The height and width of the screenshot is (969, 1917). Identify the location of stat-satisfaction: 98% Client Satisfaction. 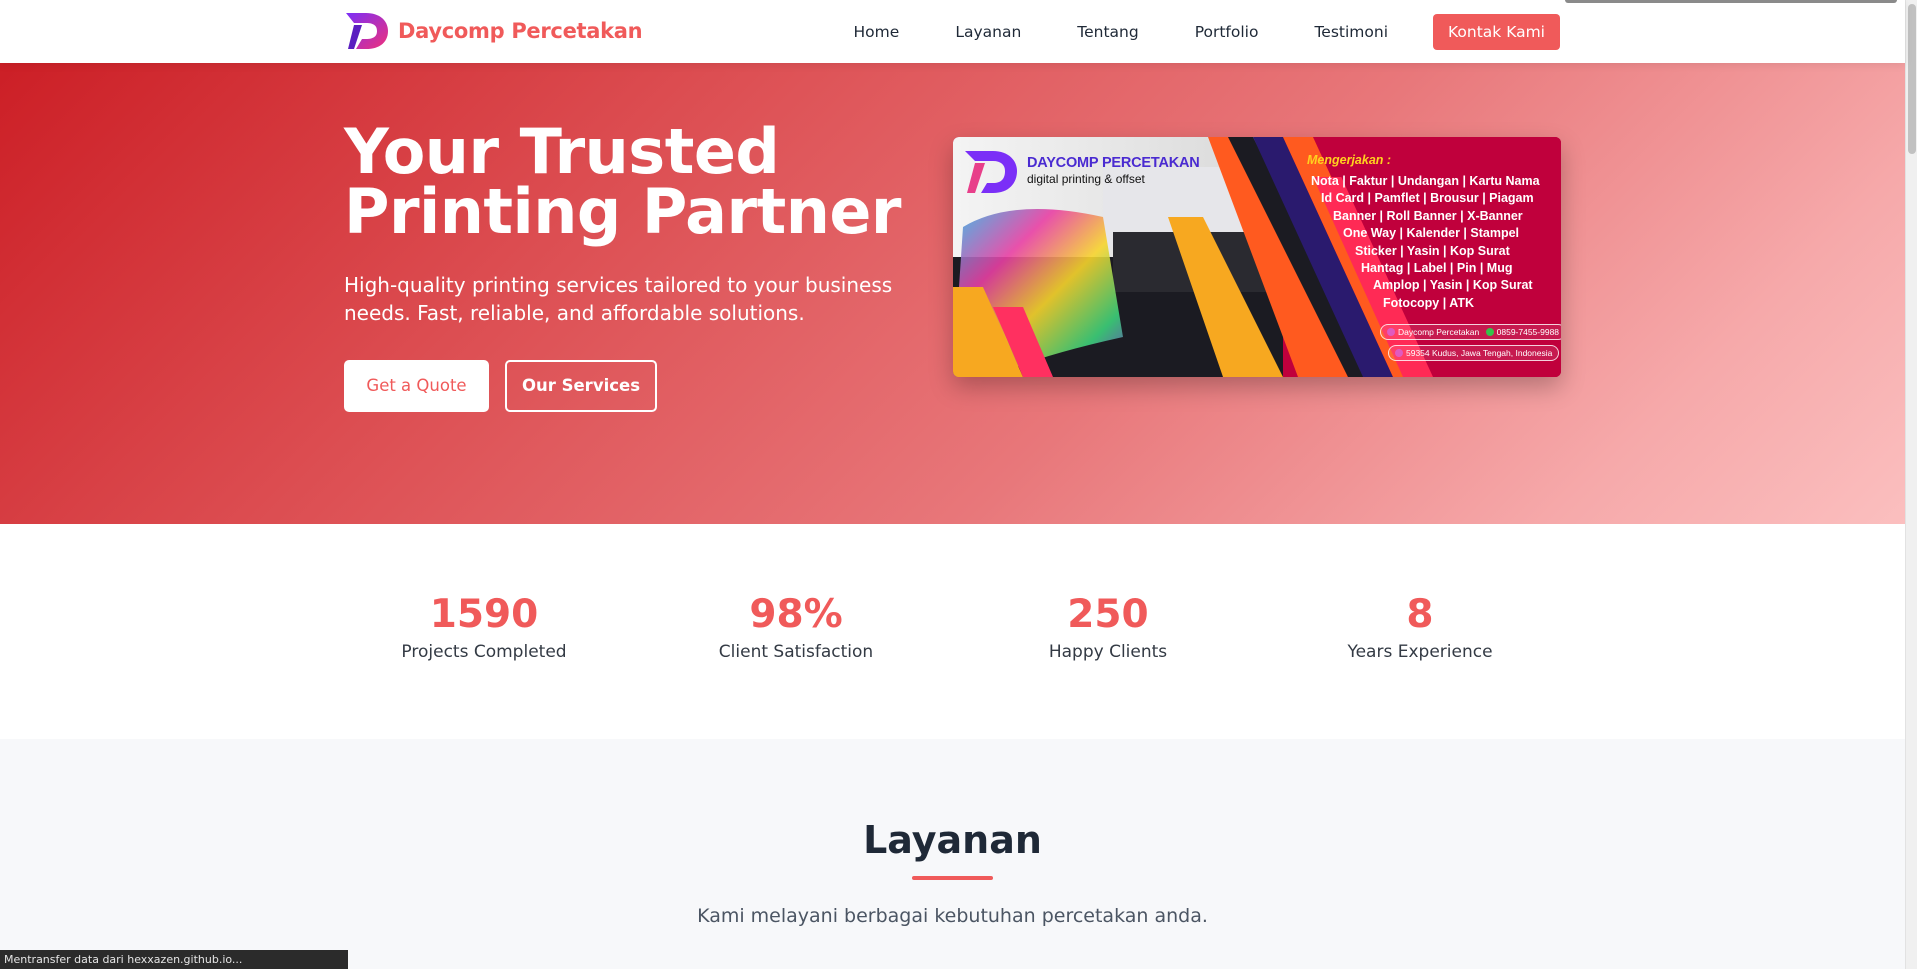
(796, 628).